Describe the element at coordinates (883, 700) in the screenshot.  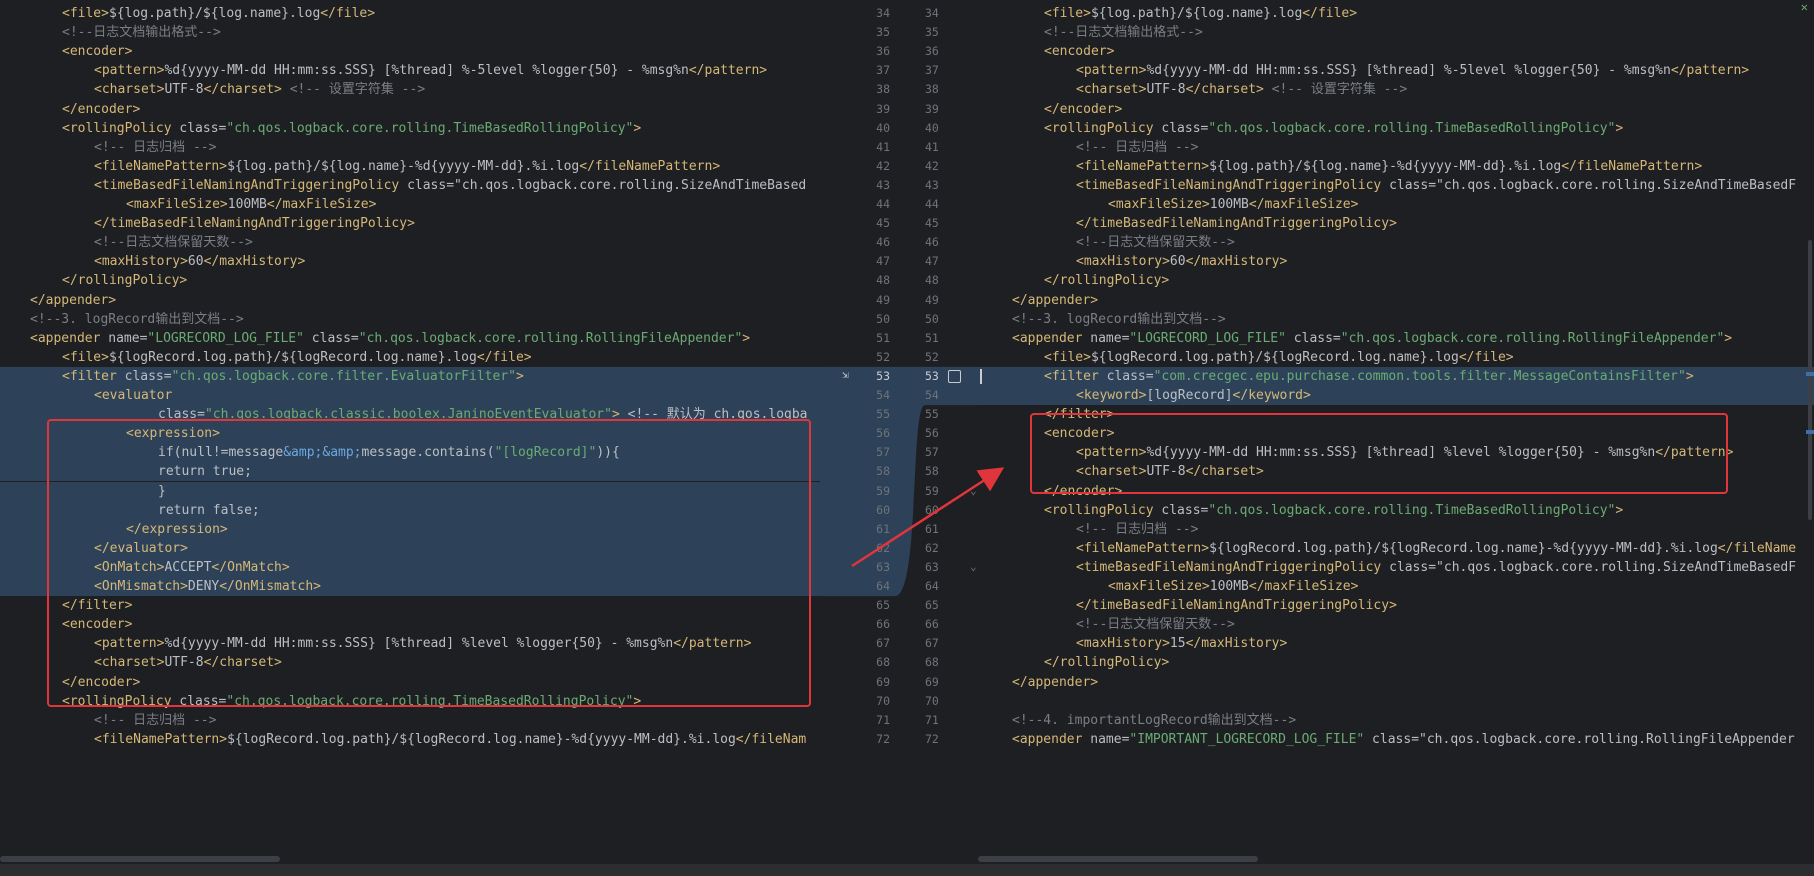
I see `left-line-number: 70` at that location.